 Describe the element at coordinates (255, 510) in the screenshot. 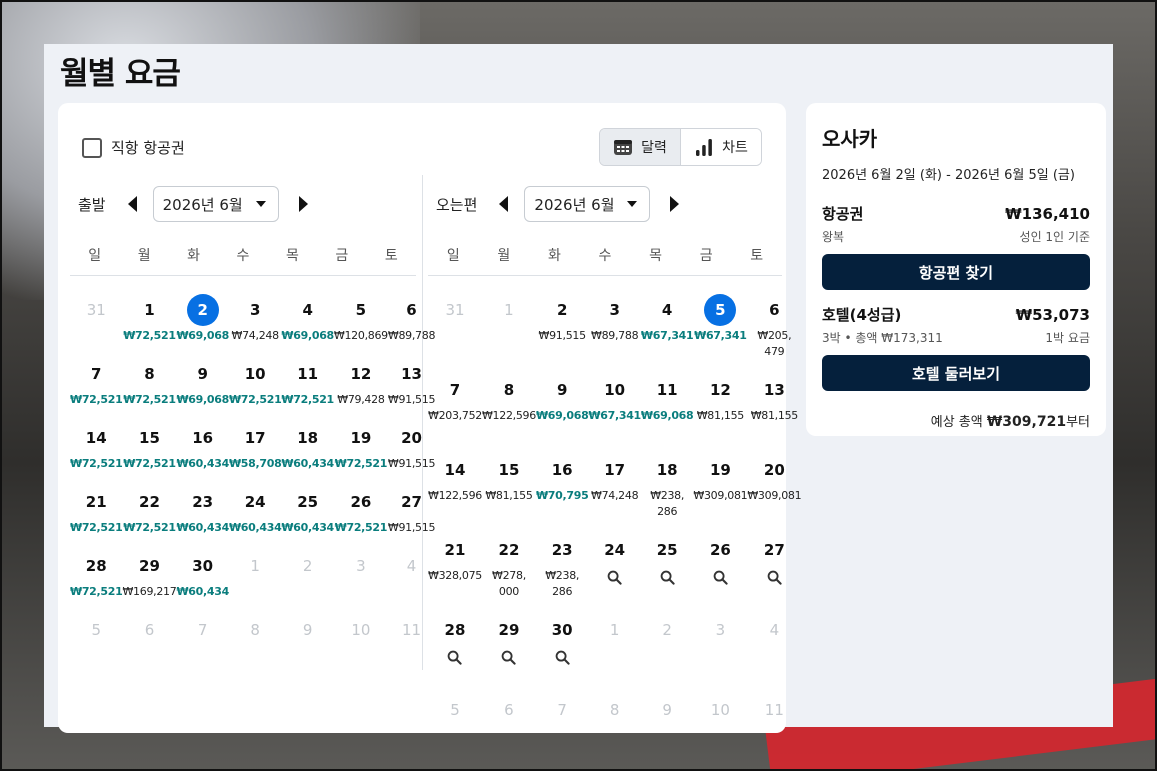

I see `calendar-day: 24 ₩60,434` at that location.